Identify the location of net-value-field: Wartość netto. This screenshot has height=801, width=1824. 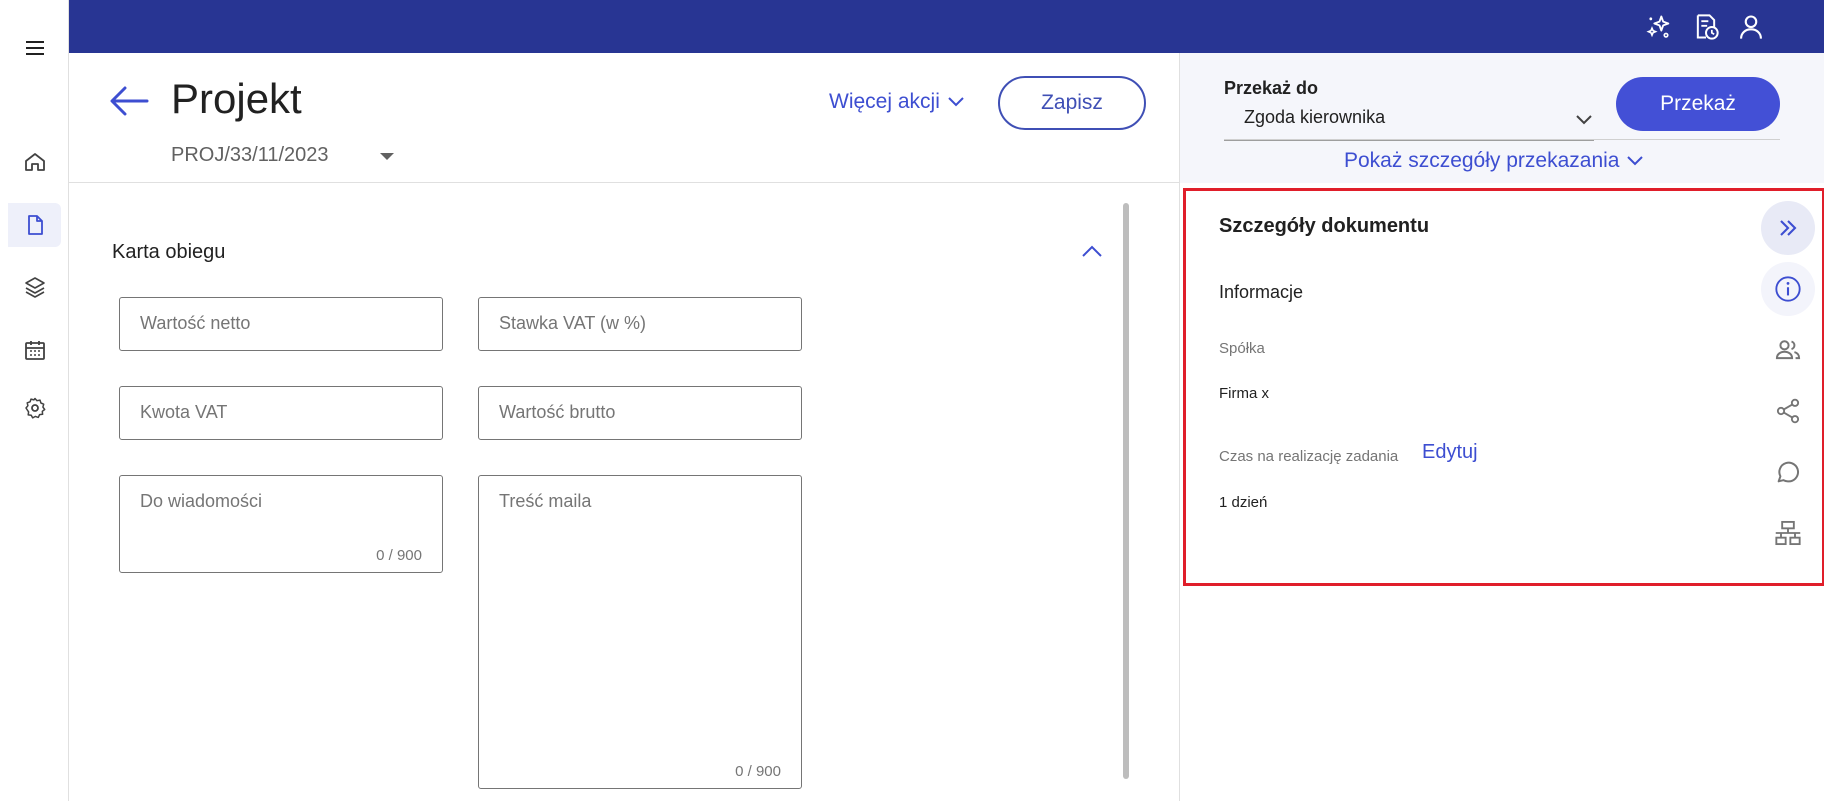
(281, 324).